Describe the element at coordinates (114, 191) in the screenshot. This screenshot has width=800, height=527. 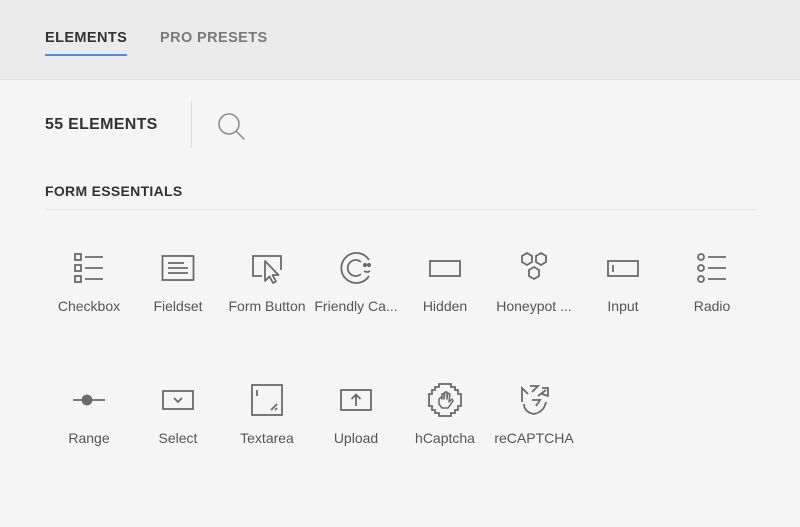
I see `section-title: FORM ESSENTIALS` at that location.